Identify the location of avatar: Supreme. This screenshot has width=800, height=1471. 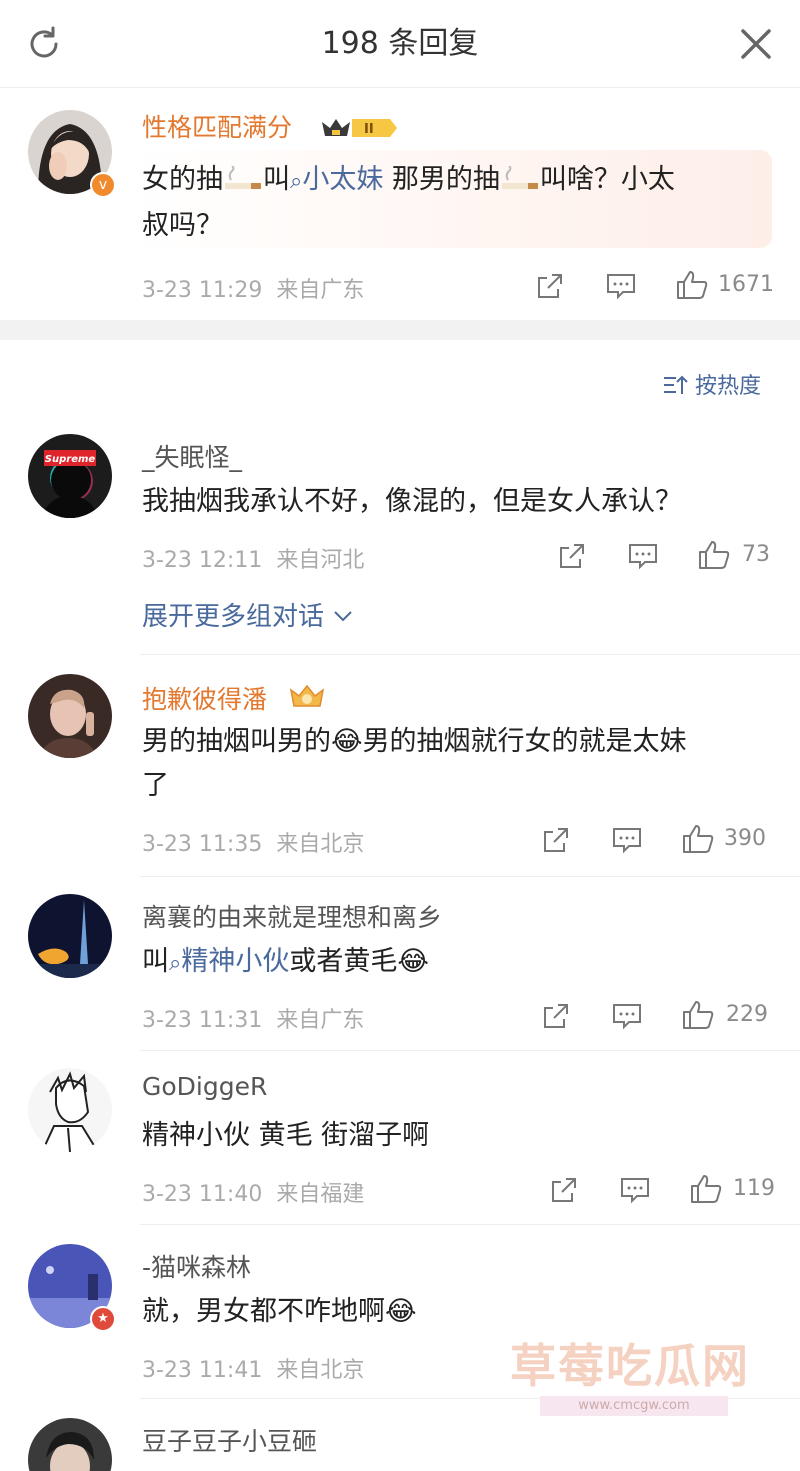
(70, 476).